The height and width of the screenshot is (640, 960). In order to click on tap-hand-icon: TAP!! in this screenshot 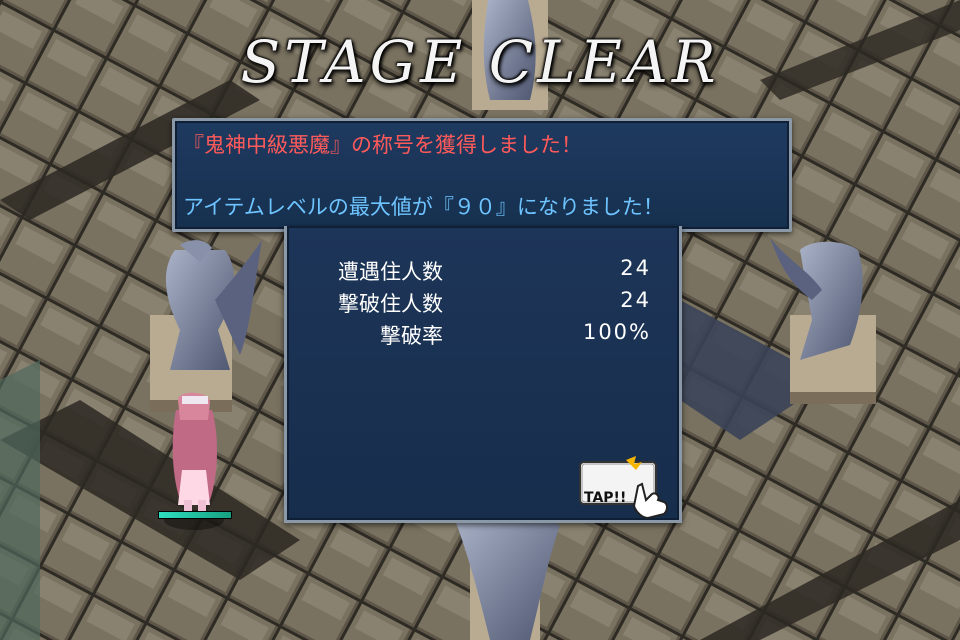, I will do `click(623, 488)`.